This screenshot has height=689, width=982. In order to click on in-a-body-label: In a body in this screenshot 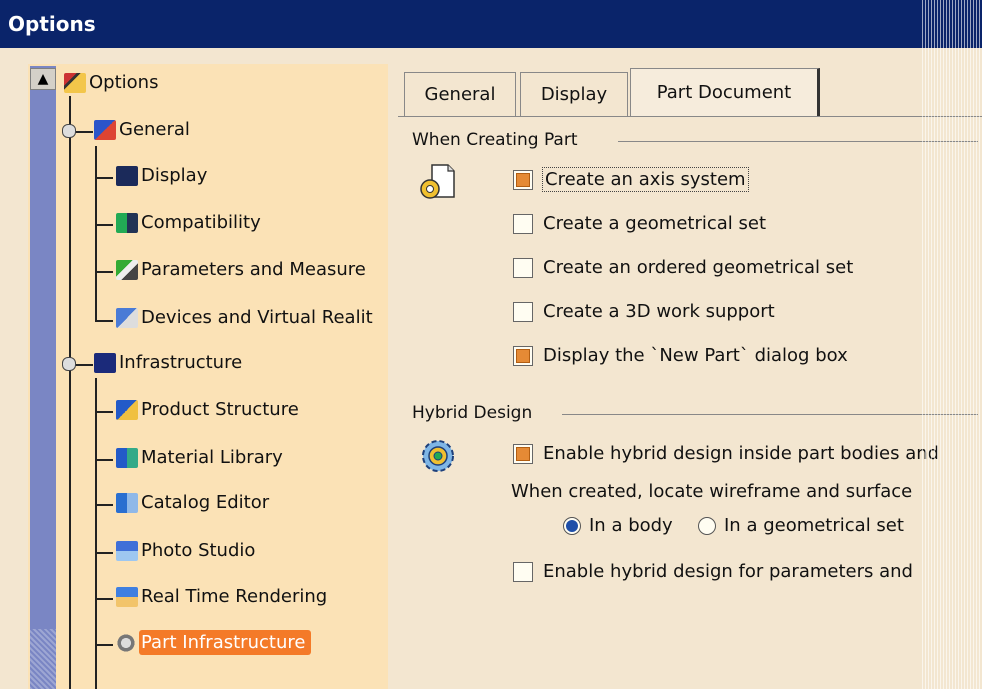, I will do `click(631, 525)`.